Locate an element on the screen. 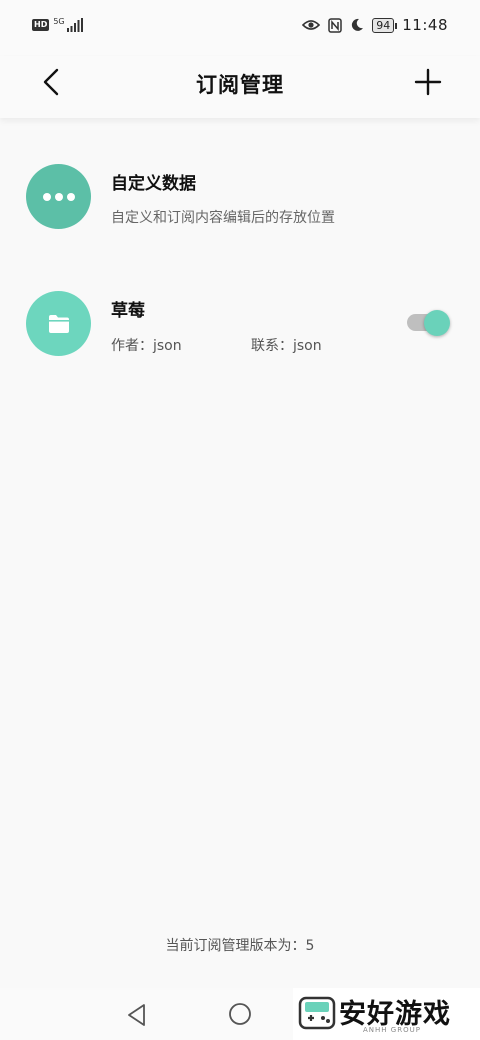 This screenshot has height=1040, width=480. signal-icon is located at coordinates (75, 25).